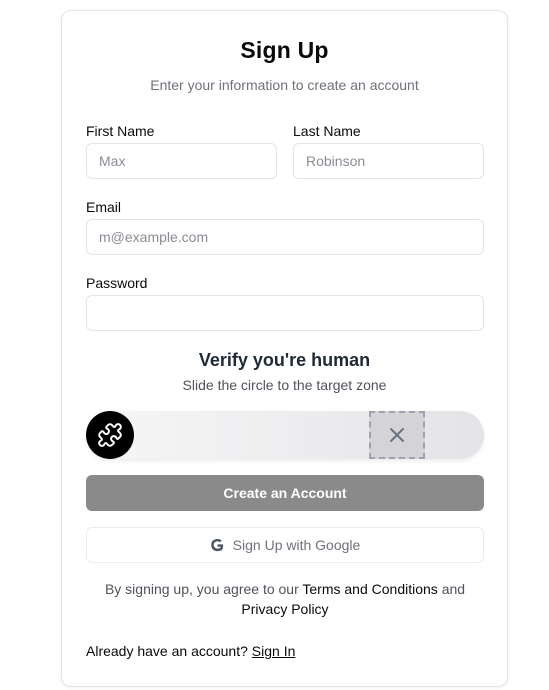  What do you see at coordinates (388, 161) in the screenshot?
I see `last-name-input` at bounding box center [388, 161].